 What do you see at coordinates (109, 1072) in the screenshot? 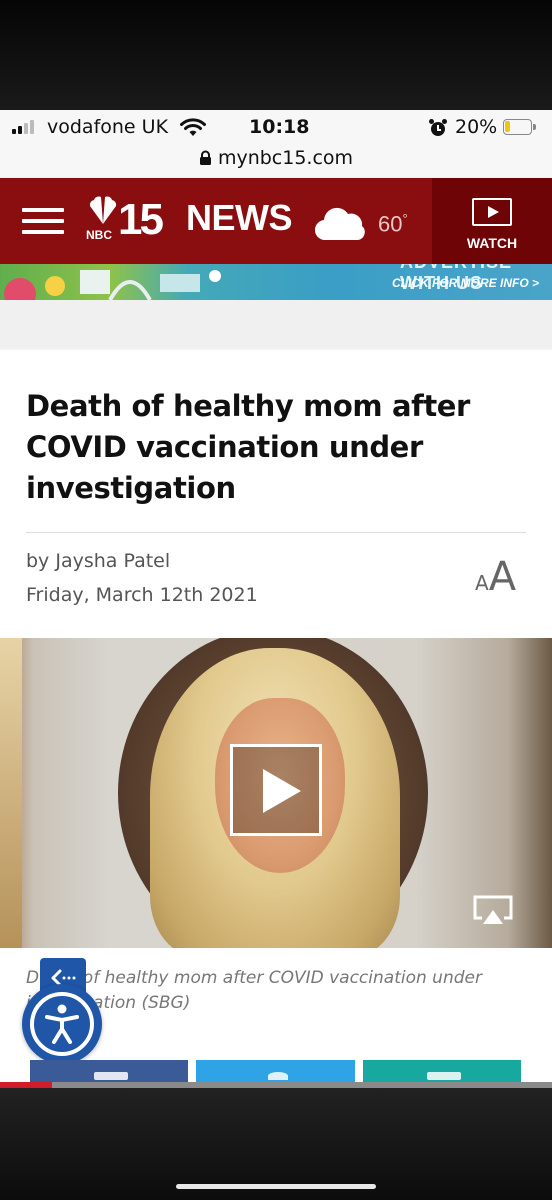
I see `share-facebook-button` at bounding box center [109, 1072].